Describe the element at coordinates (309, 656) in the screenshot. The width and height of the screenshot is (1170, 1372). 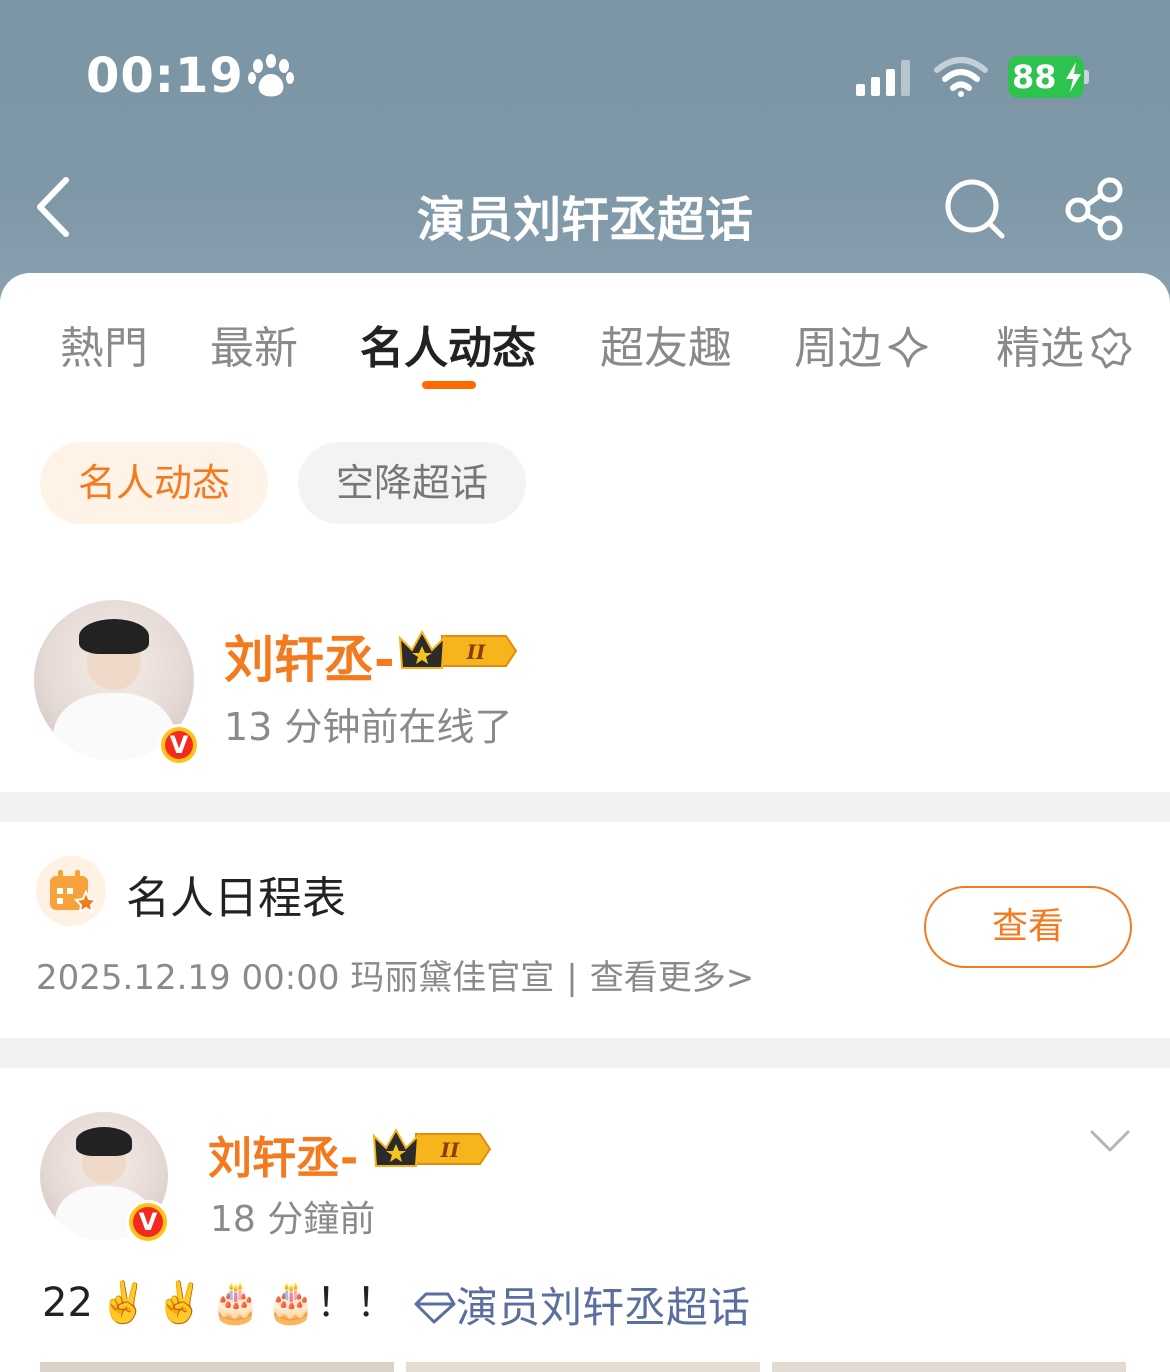
I see `profile-name: 刘轩丞-` at that location.